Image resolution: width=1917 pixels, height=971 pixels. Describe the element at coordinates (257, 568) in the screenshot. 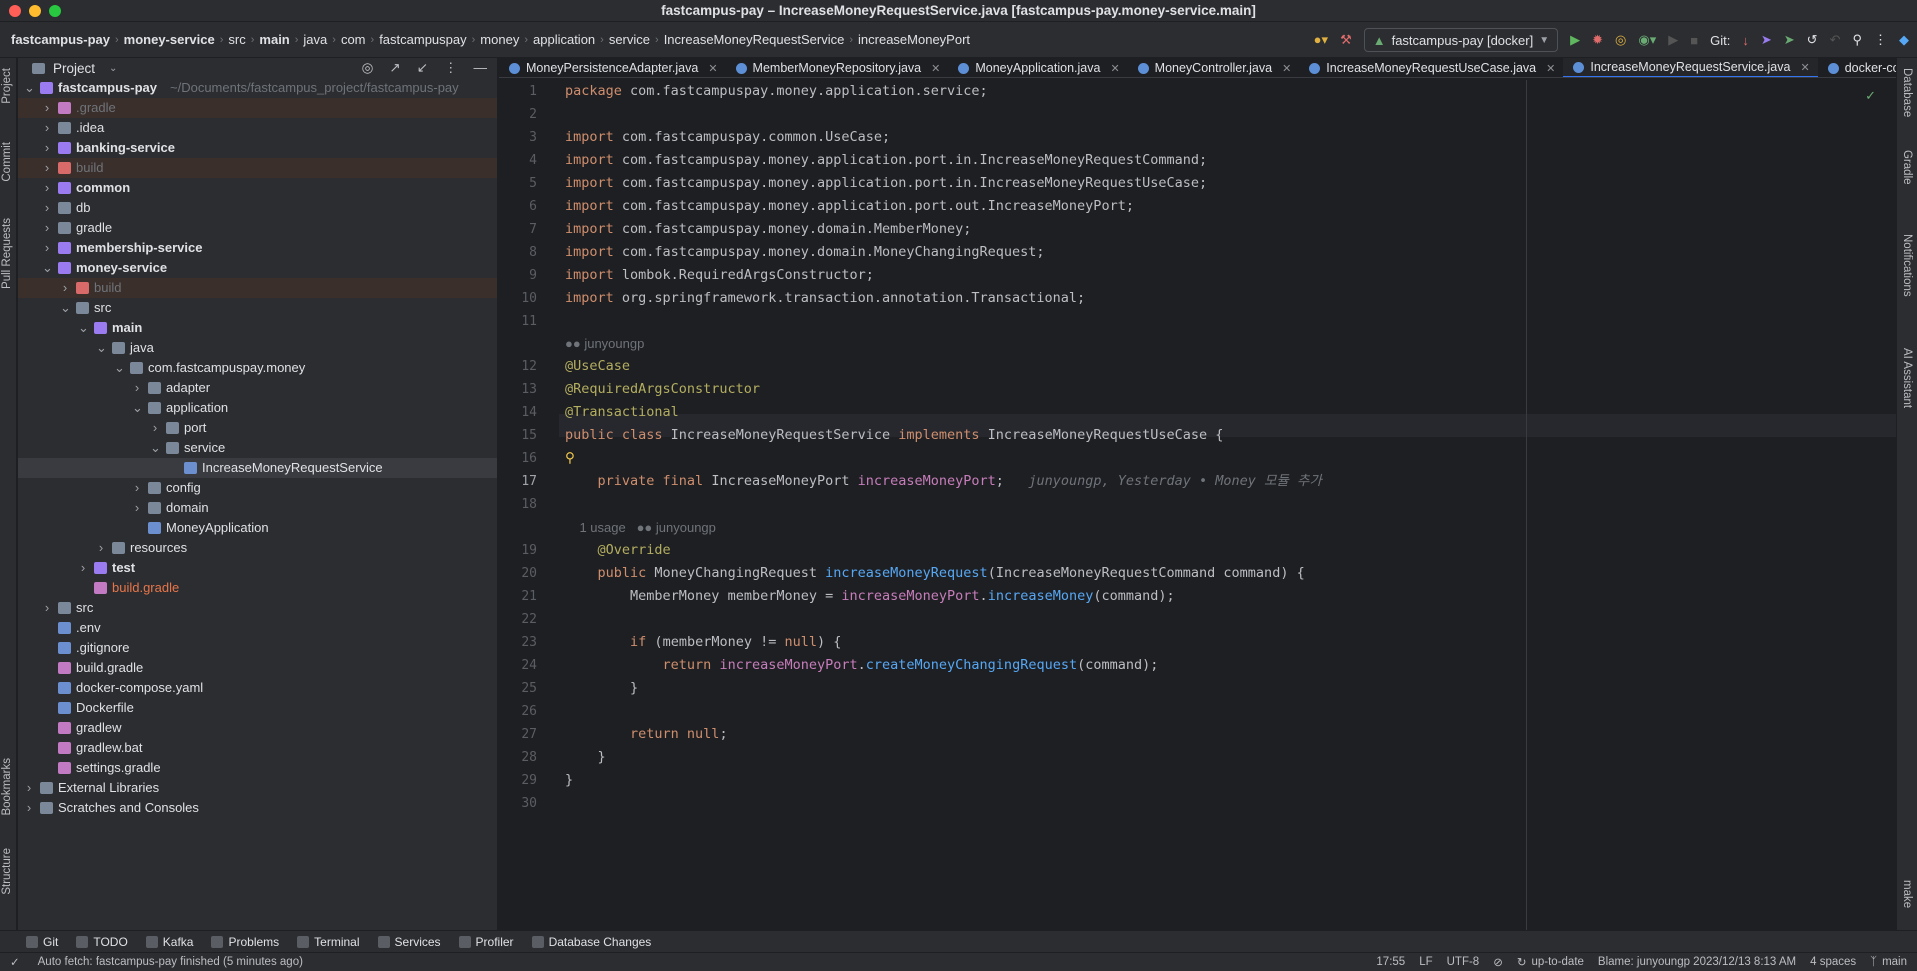

I see `tree-item: › test` at that location.